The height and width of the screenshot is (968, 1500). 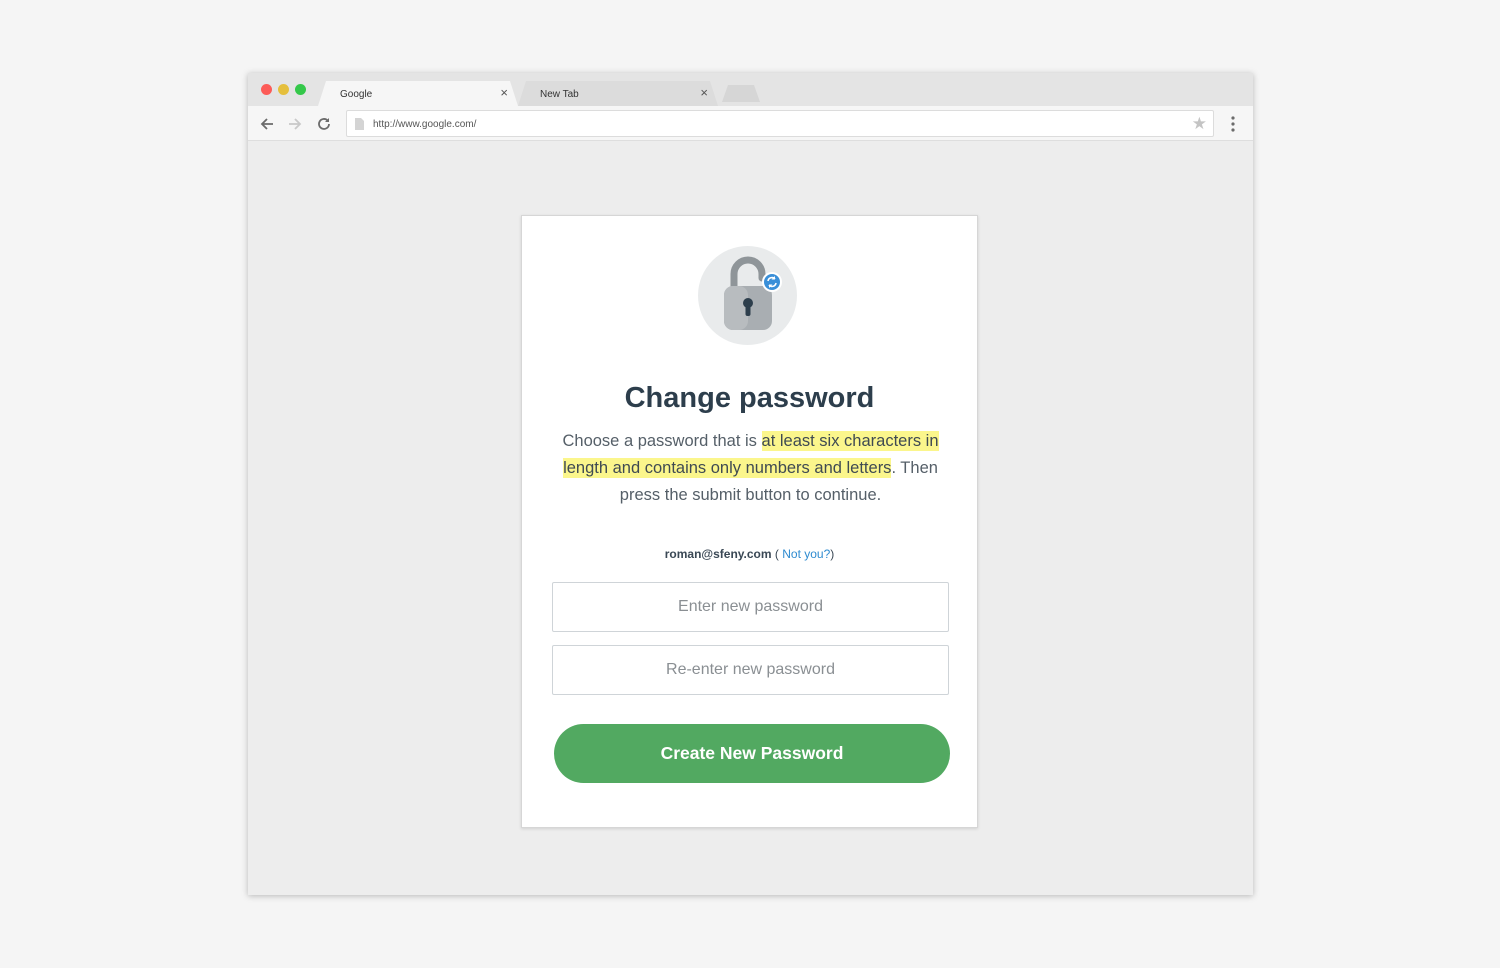 I want to click on new-tab-button, so click(x=741, y=93).